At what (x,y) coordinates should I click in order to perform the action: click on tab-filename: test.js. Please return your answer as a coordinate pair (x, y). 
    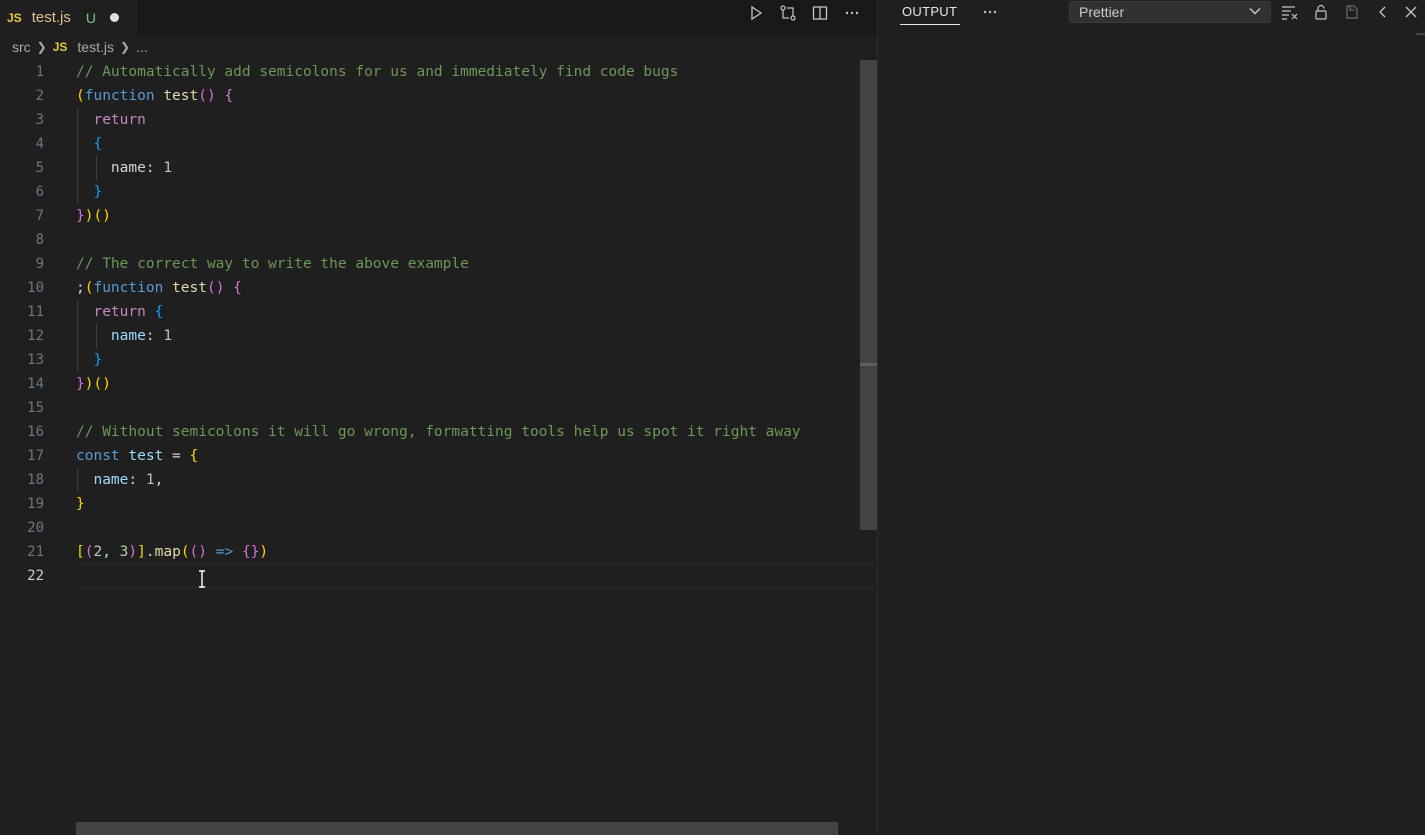
    Looking at the image, I should click on (51, 17).